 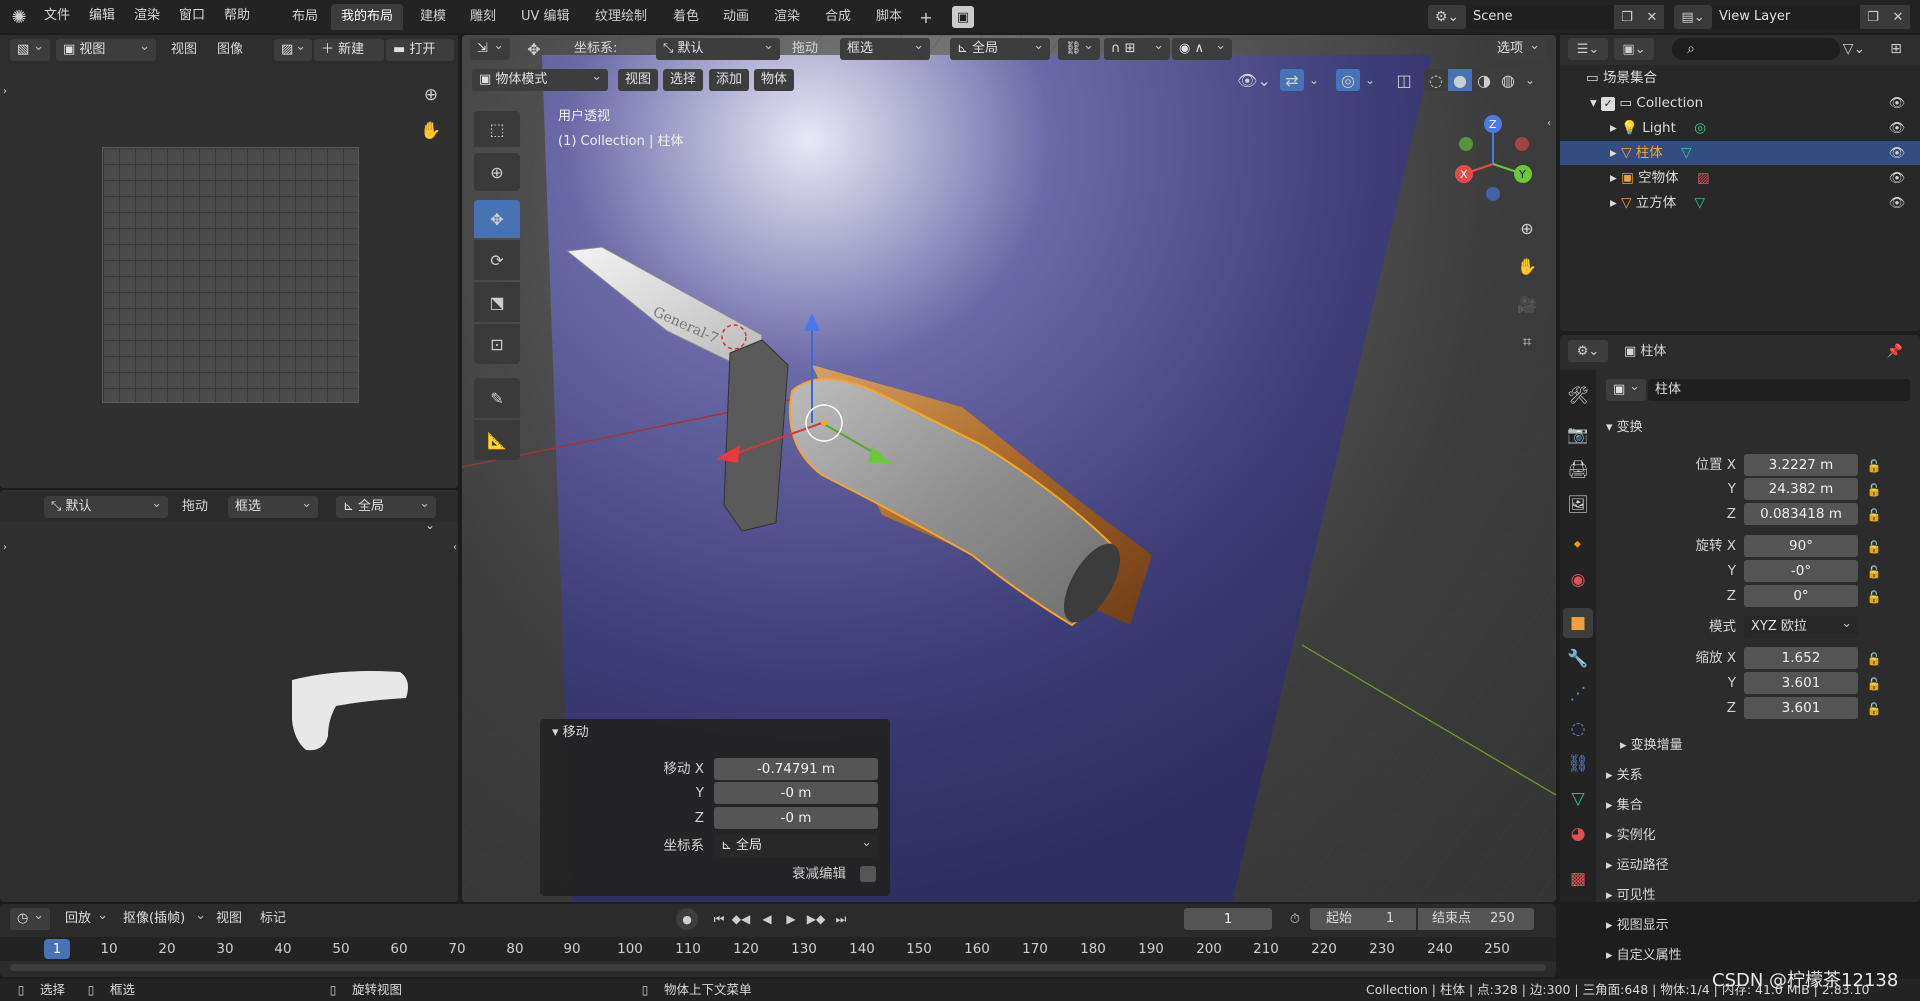 What do you see at coordinates (540, 80) in the screenshot?
I see `object-mode-dropdown: ▣ 物体模式` at bounding box center [540, 80].